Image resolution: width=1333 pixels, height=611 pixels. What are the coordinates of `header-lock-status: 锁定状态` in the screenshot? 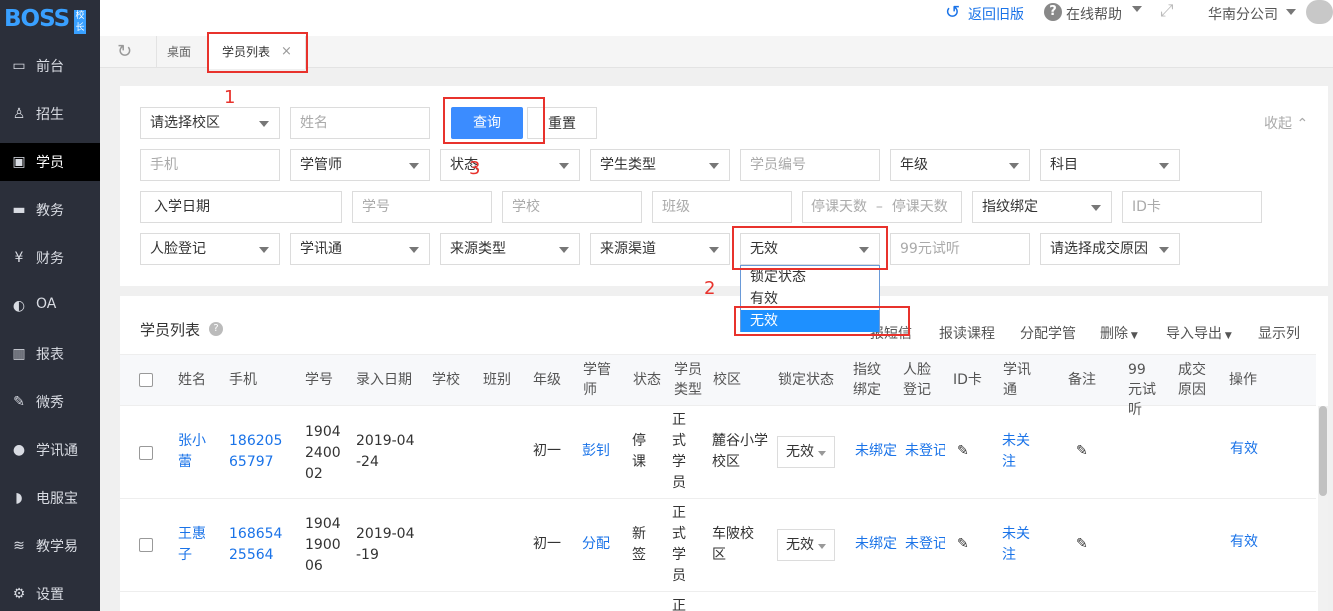 It's located at (806, 380).